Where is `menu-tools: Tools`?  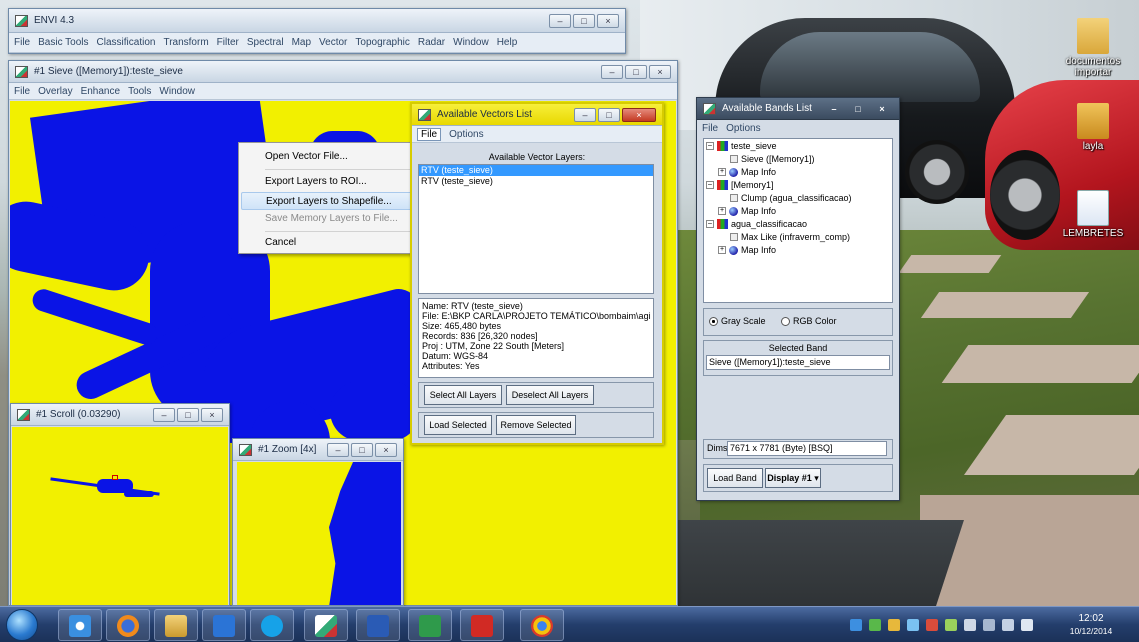
menu-tools: Tools is located at coordinates (139, 91).